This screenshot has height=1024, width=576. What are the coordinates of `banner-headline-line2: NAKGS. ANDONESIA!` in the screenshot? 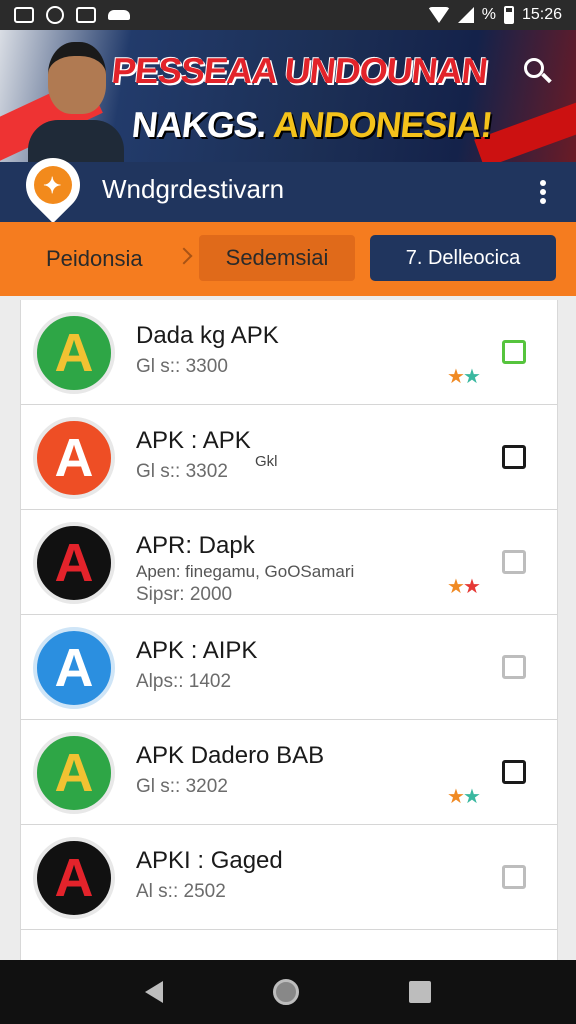 It's located at (312, 125).